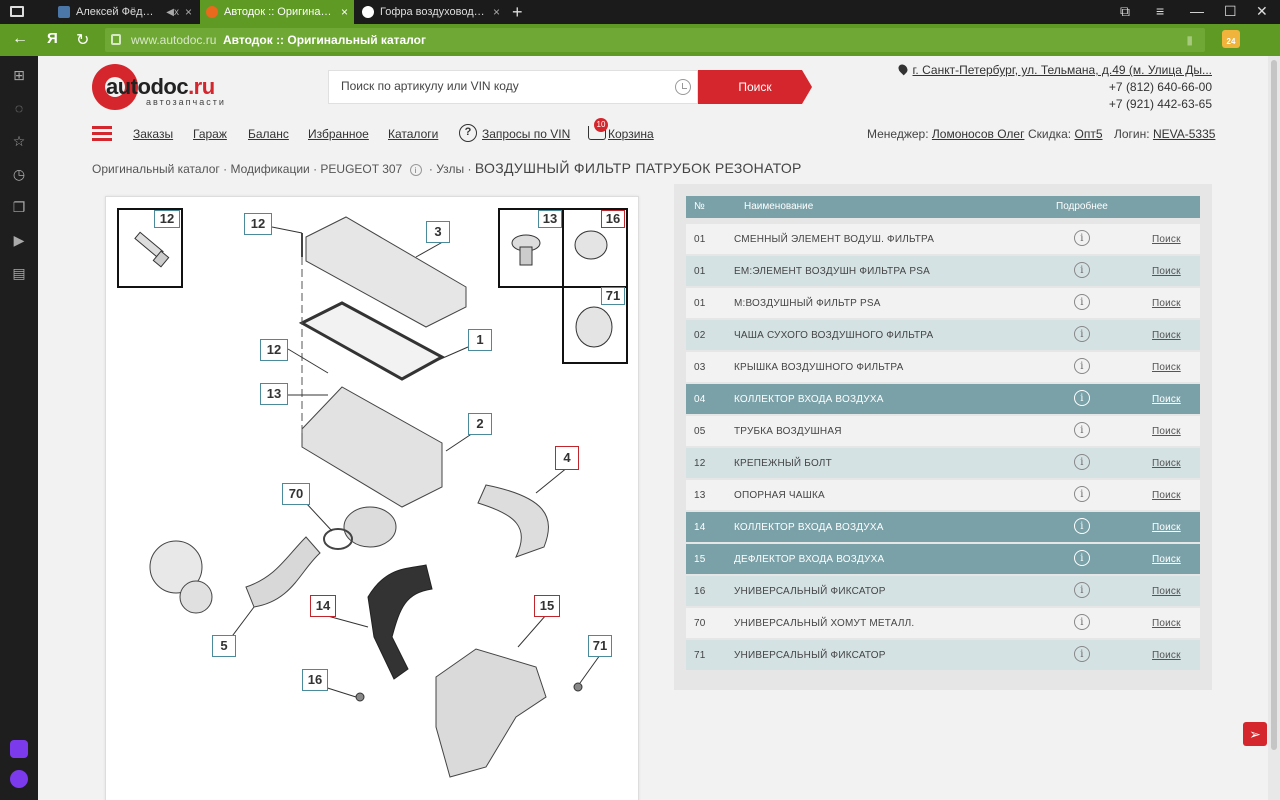 The height and width of the screenshot is (800, 1280). What do you see at coordinates (613, 296) in the screenshot?
I see `callout-inset-71: 71` at bounding box center [613, 296].